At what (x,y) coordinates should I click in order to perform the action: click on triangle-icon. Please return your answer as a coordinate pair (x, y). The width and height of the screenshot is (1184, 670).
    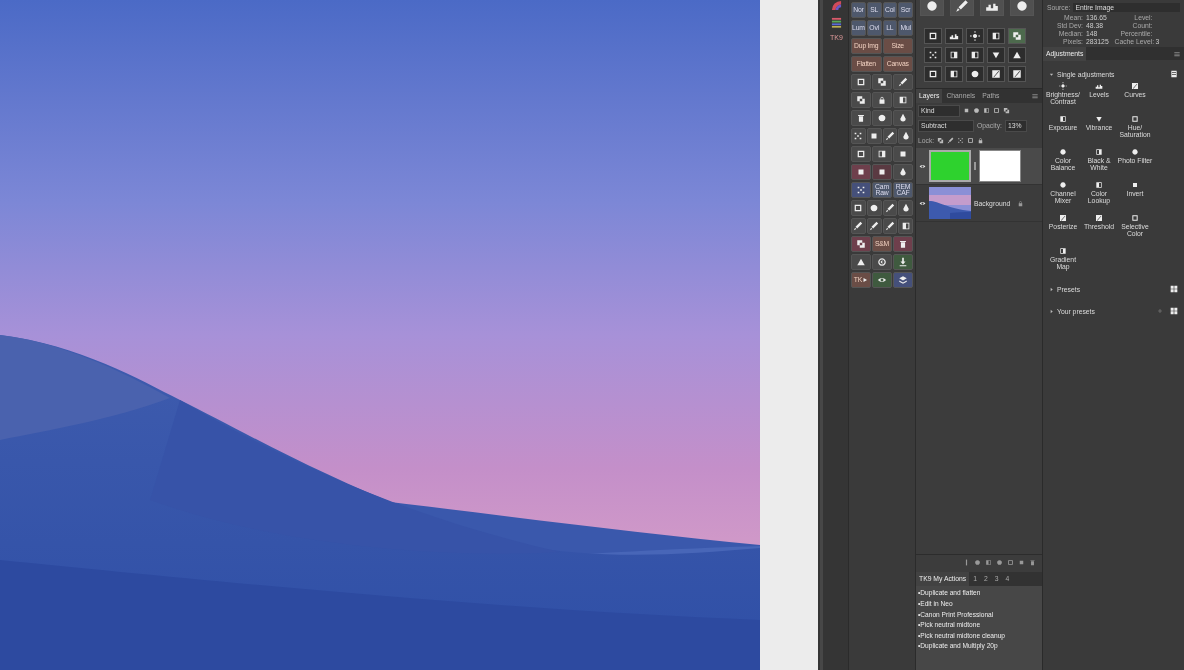
    Looking at the image, I should click on (1017, 55).